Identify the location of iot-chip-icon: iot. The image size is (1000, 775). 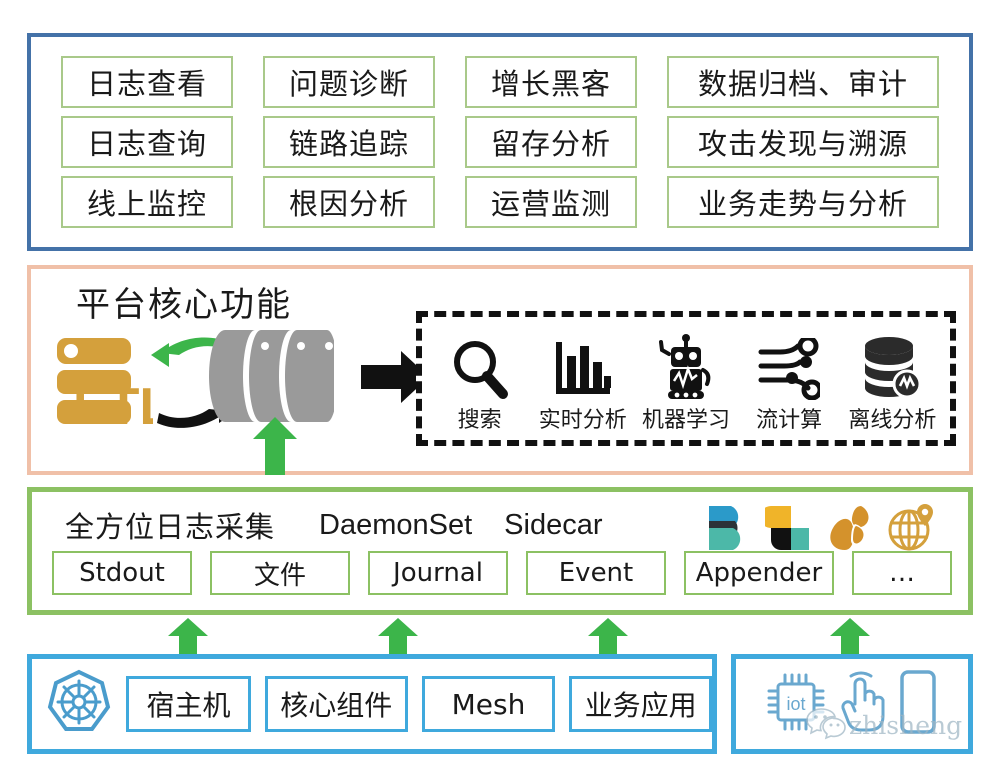
(796, 704).